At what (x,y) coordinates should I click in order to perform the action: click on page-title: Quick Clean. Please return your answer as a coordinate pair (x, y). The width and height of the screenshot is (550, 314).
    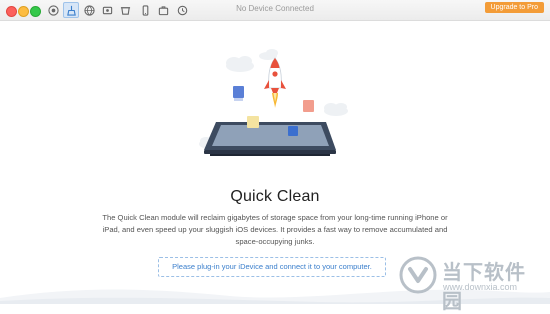
    Looking at the image, I should click on (275, 196).